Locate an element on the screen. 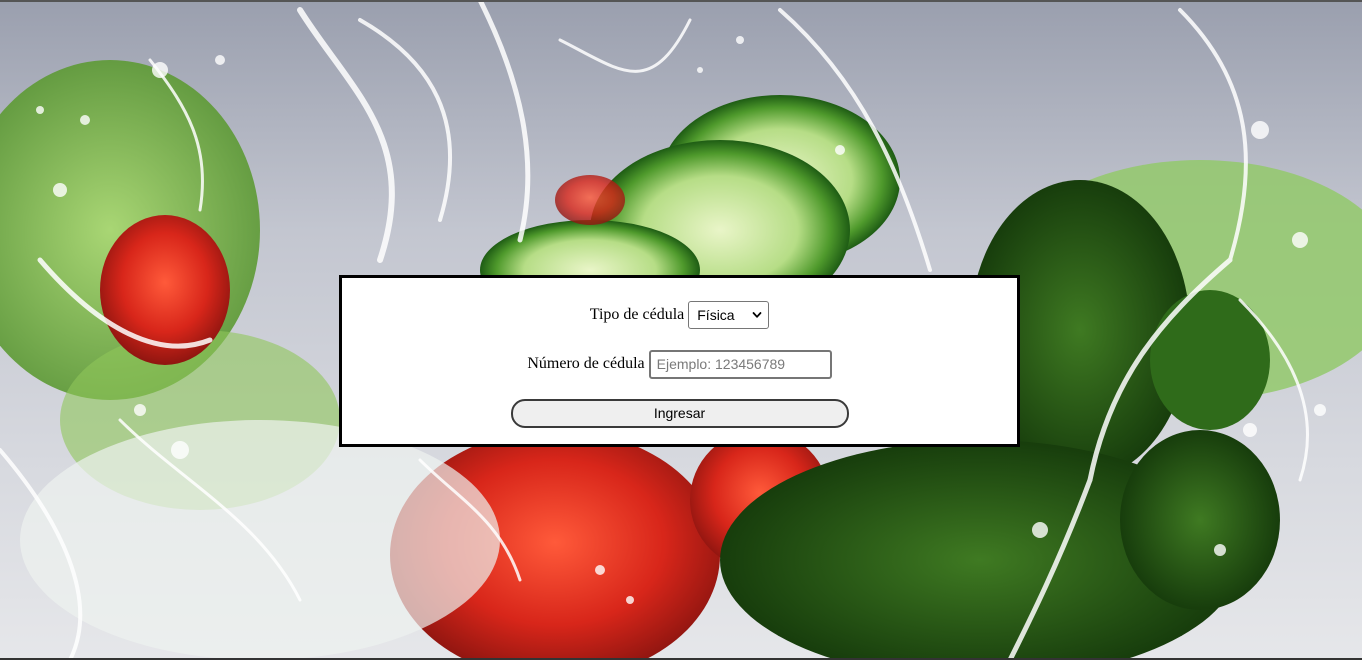 The image size is (1362, 660). cedula-type-select: Física is located at coordinates (729, 315).